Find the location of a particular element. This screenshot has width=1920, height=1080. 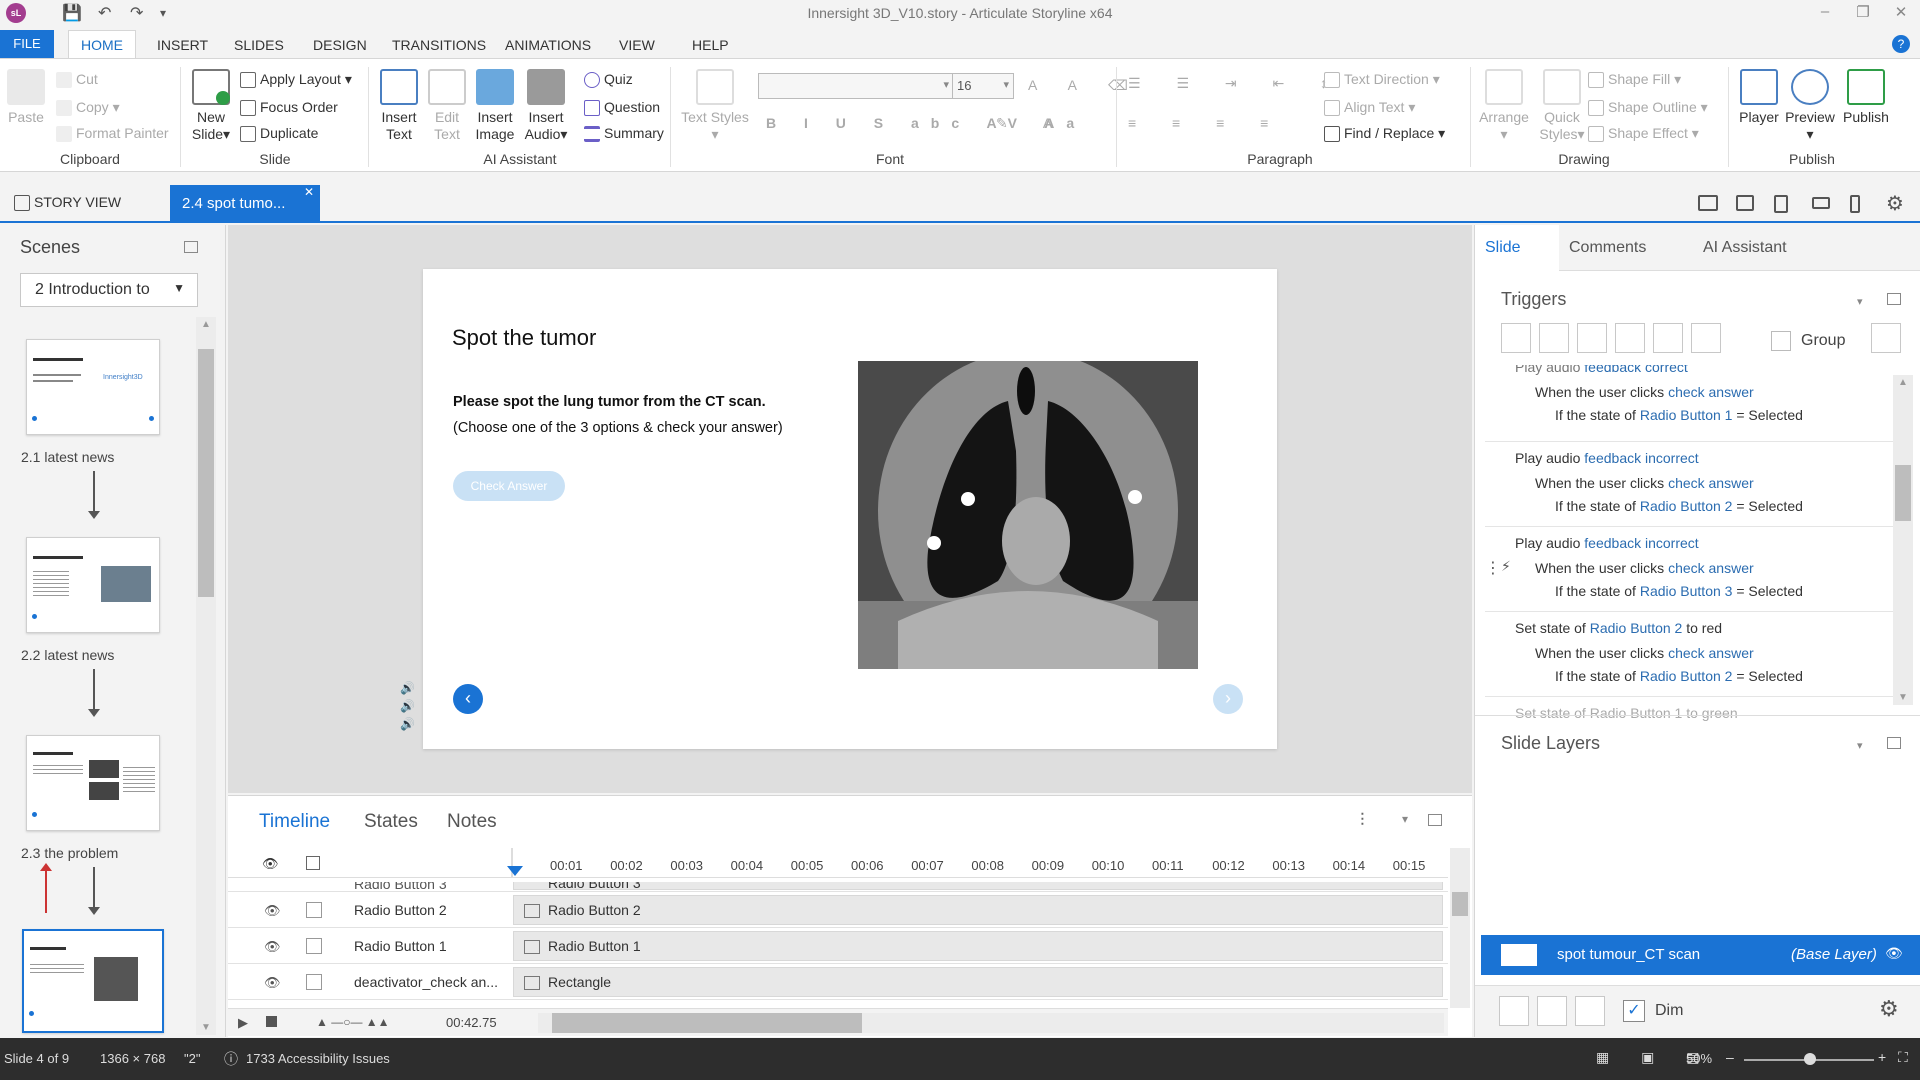

audio-markers-icon: 🔊 🔊 🔊 is located at coordinates (407, 706).